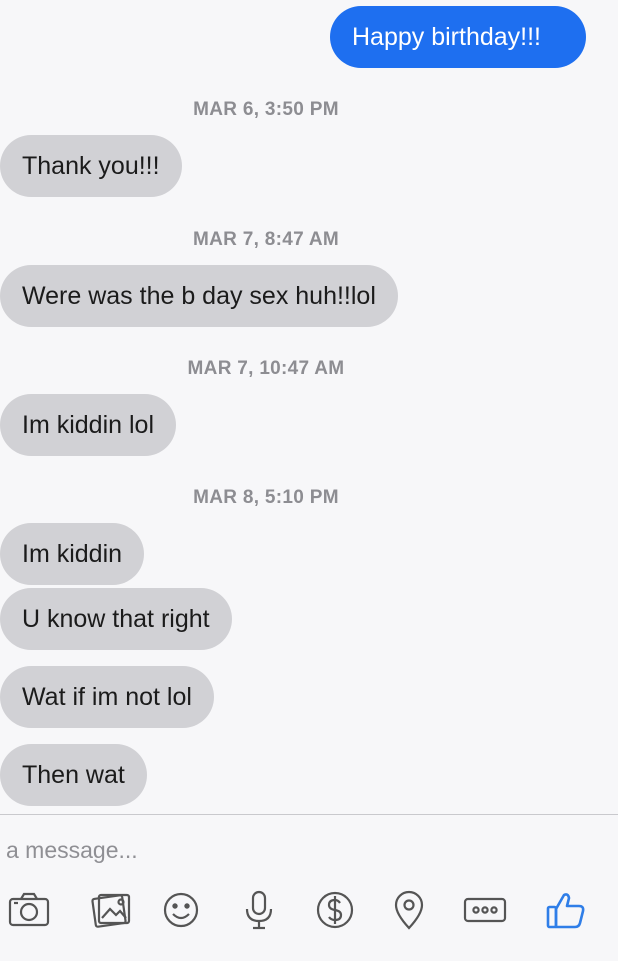  I want to click on emoji-icon, so click(181, 910).